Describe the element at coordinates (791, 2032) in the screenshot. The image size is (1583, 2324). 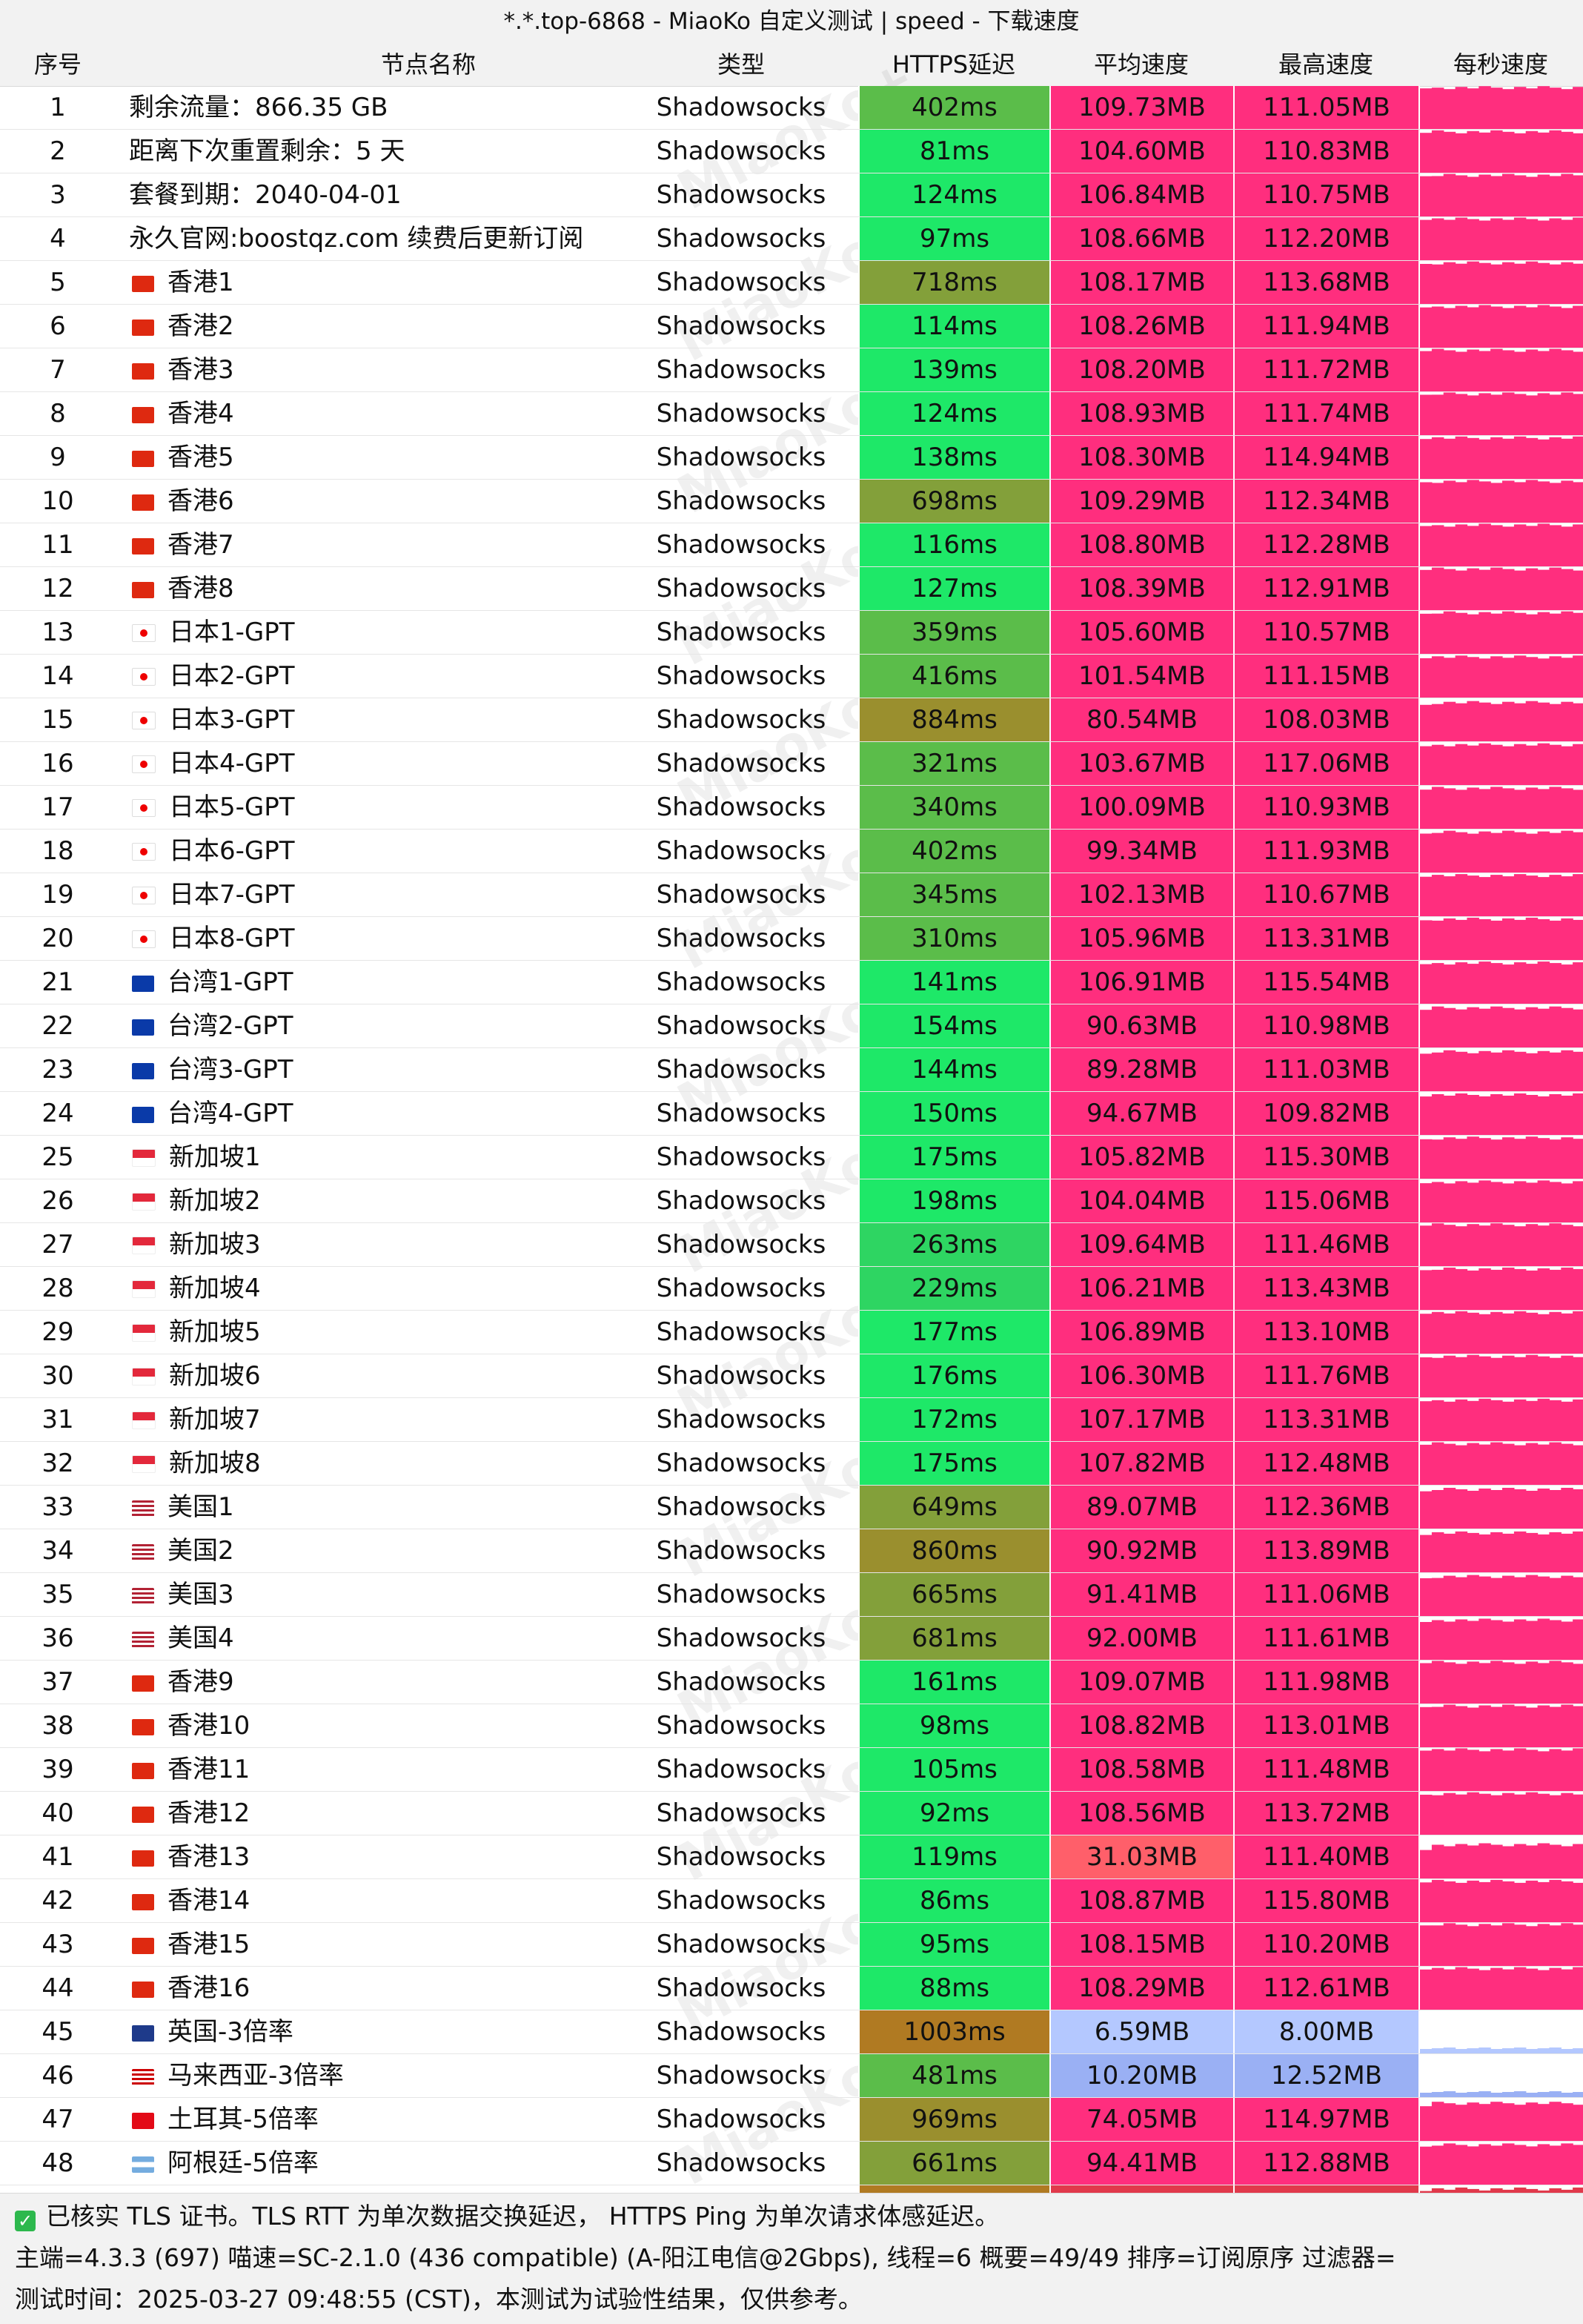
I see `table-row: 45 英国-3倍率 Shadowsocks 1003ms 6.59MB 8.00MB` at that location.